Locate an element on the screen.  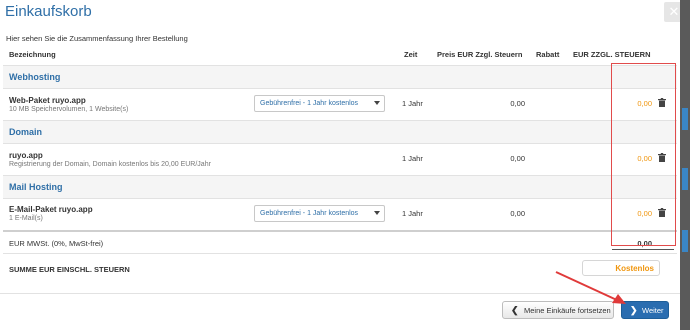
col-header-zeit: Zeit is located at coordinates (411, 54).